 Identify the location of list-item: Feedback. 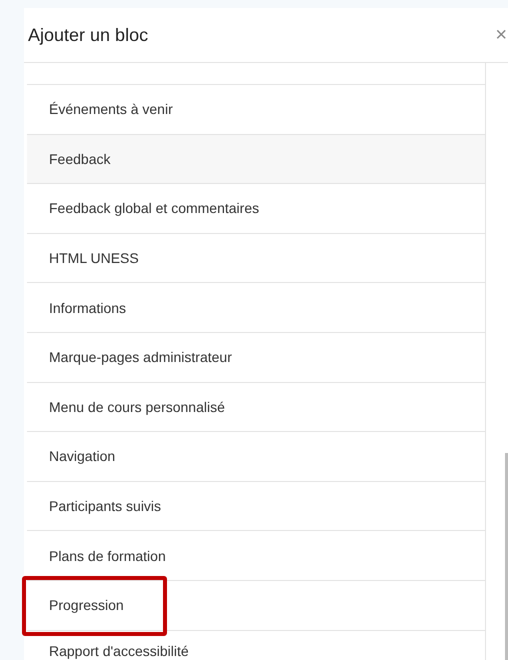
(256, 159).